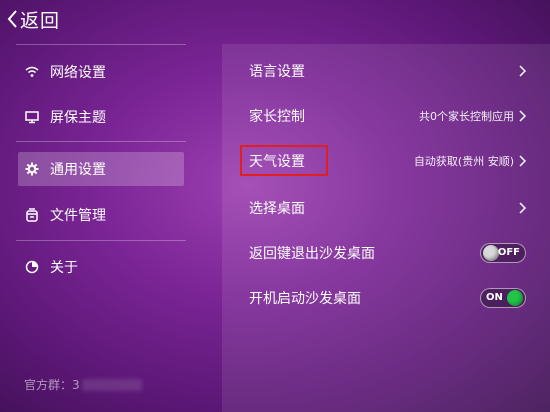 The image size is (550, 412). Describe the element at coordinates (101, 267) in the screenshot. I see `sidebar-item-about: 关于` at that location.